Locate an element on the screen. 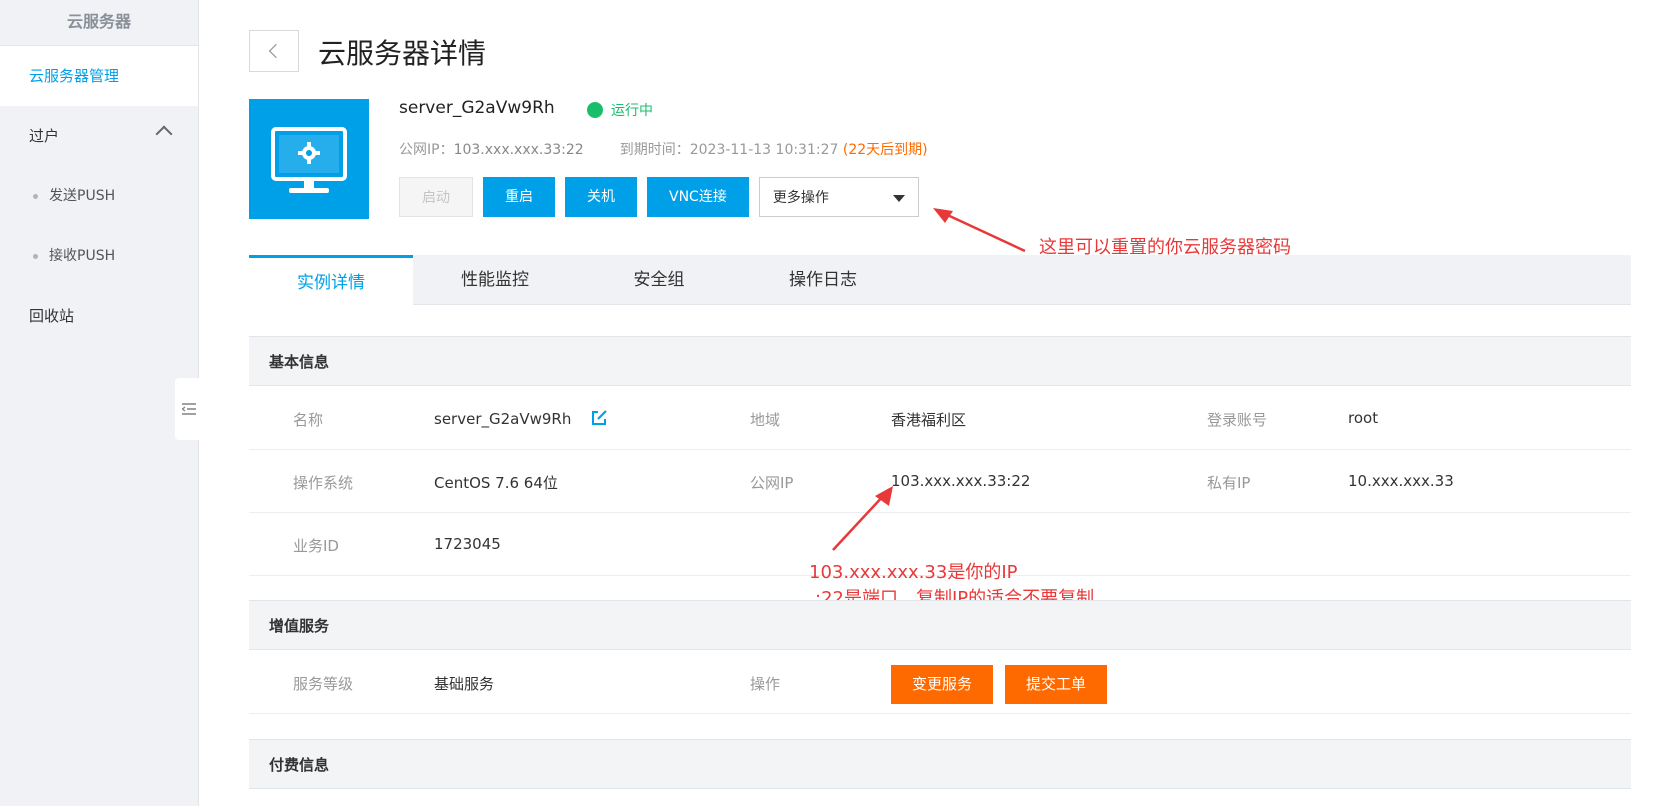 The image size is (1670, 806). tab-performance: 性能监控 is located at coordinates (495, 280).